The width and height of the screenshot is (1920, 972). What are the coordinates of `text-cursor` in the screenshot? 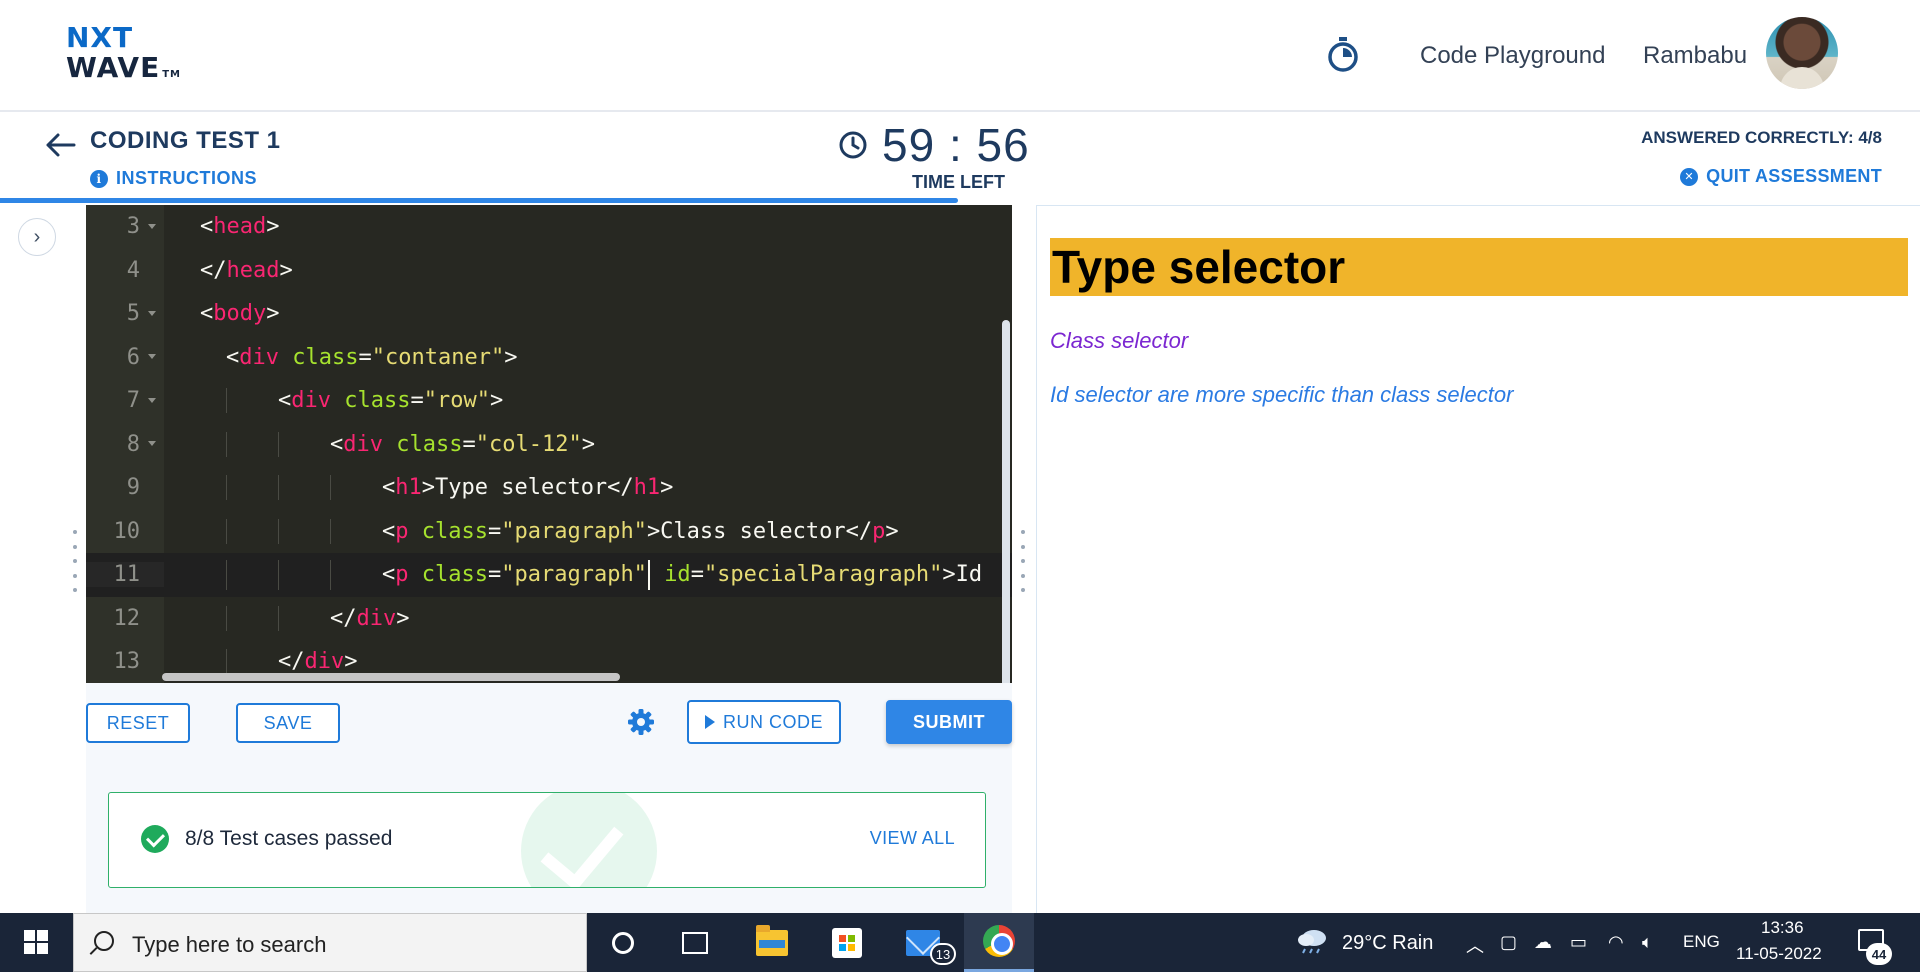 It's located at (648, 574).